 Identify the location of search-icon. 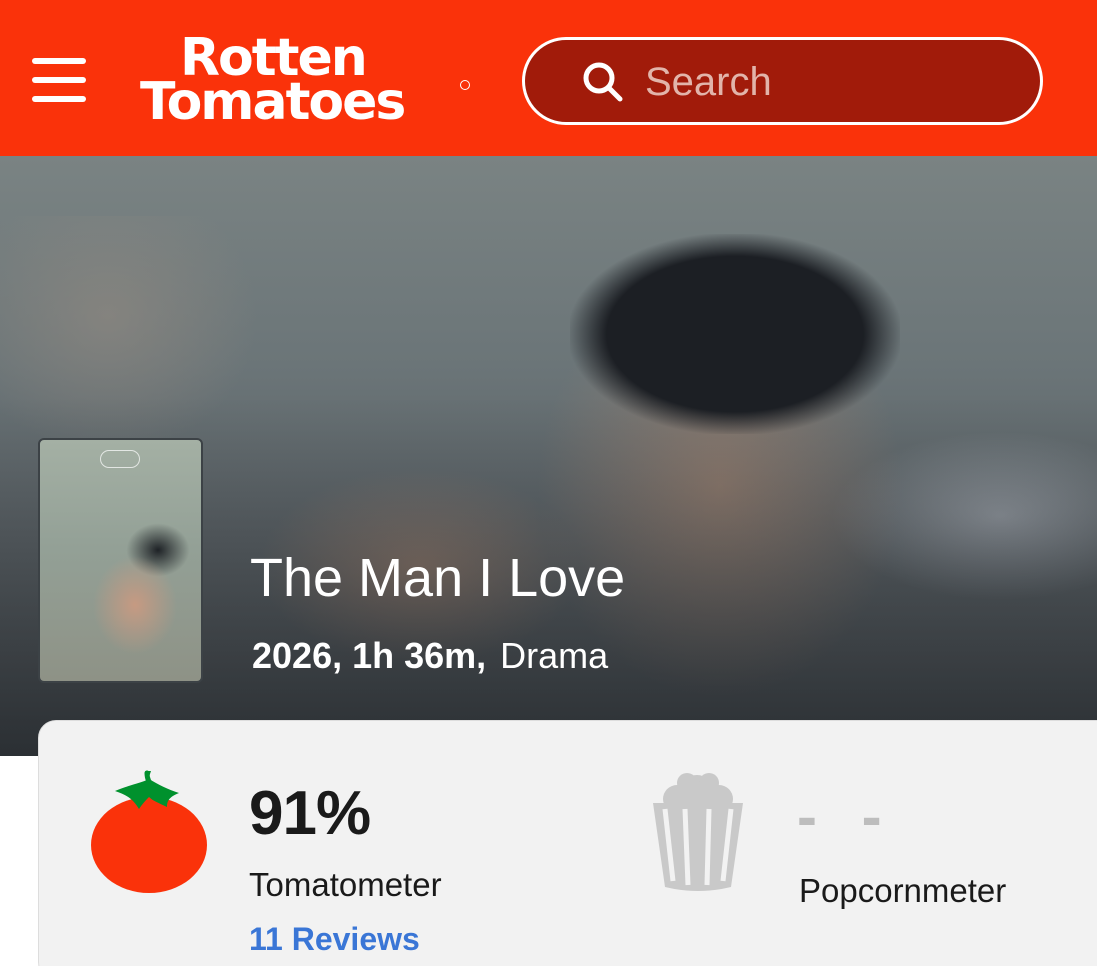
(603, 82).